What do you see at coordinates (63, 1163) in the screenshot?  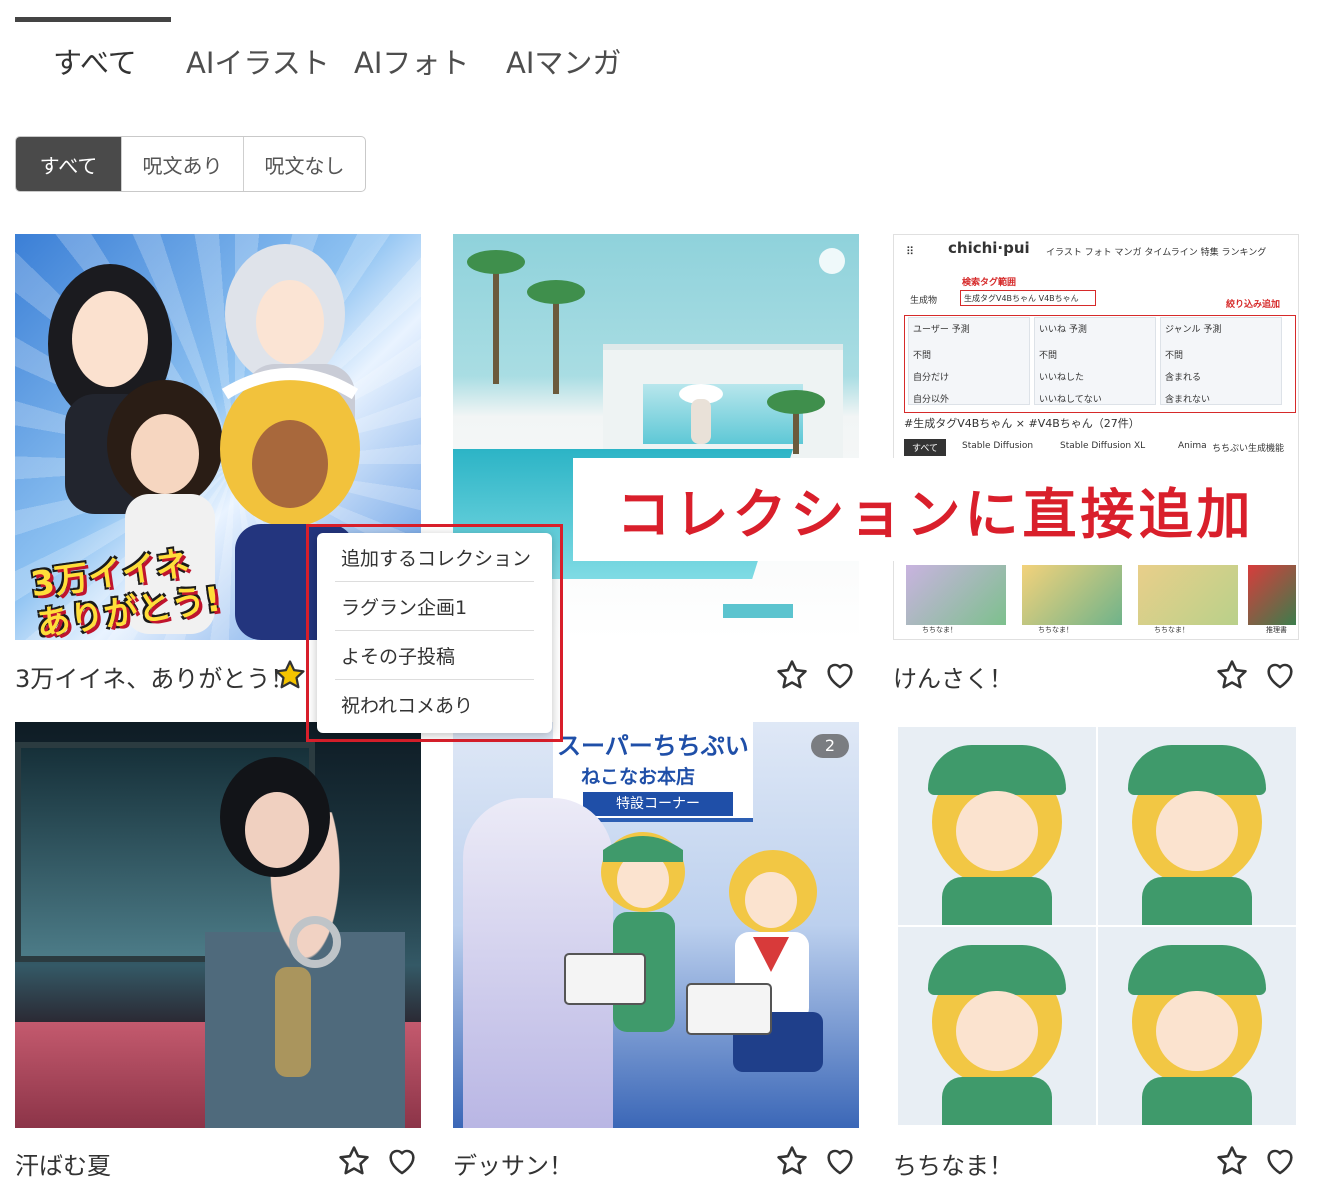 I see `post-title: 汗ばむ夏` at bounding box center [63, 1163].